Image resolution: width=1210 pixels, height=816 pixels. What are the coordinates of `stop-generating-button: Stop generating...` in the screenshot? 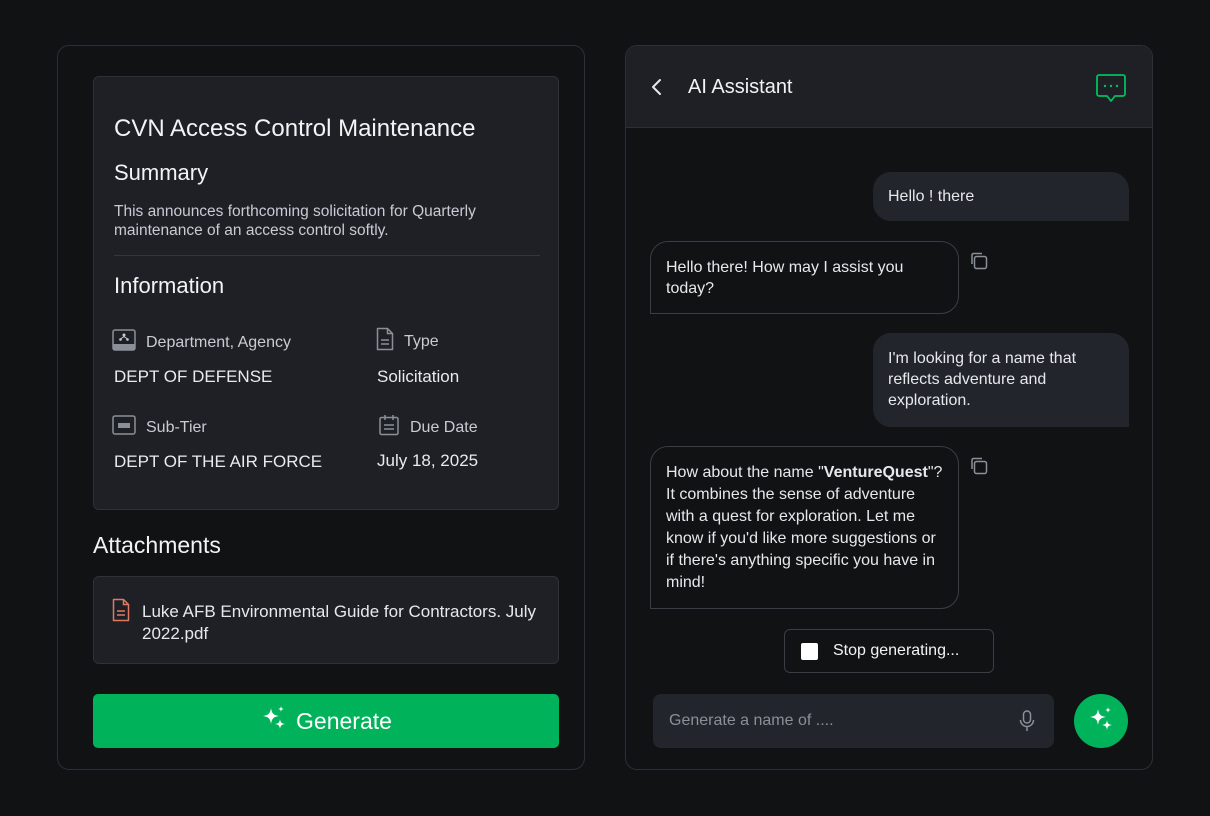 It's located at (889, 651).